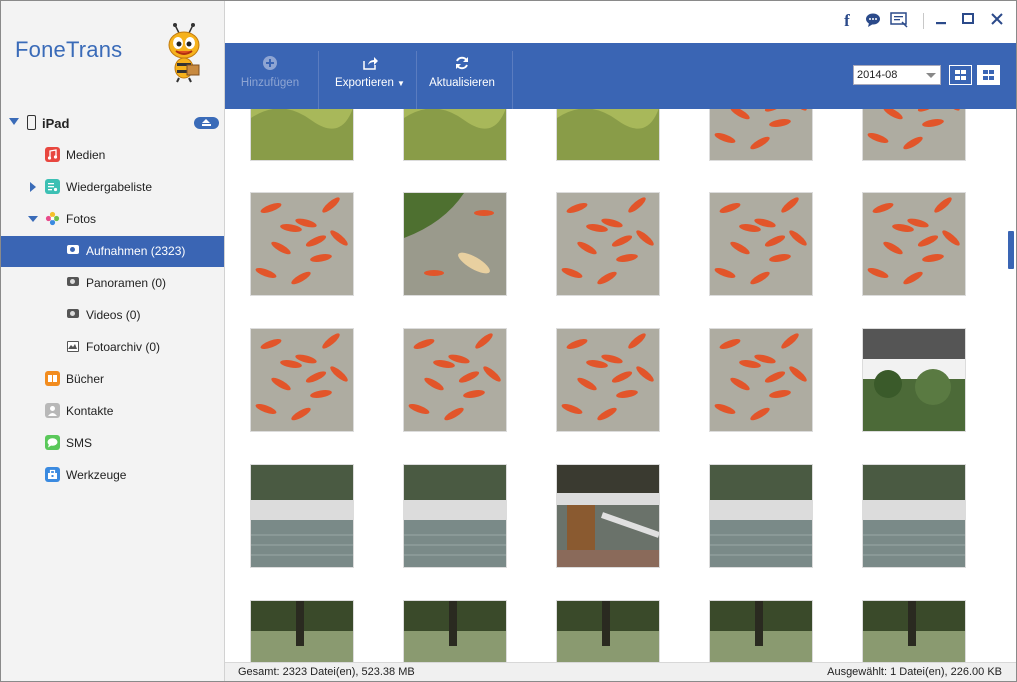  Describe the element at coordinates (997, 21) in the screenshot. I see `close-icon` at that location.